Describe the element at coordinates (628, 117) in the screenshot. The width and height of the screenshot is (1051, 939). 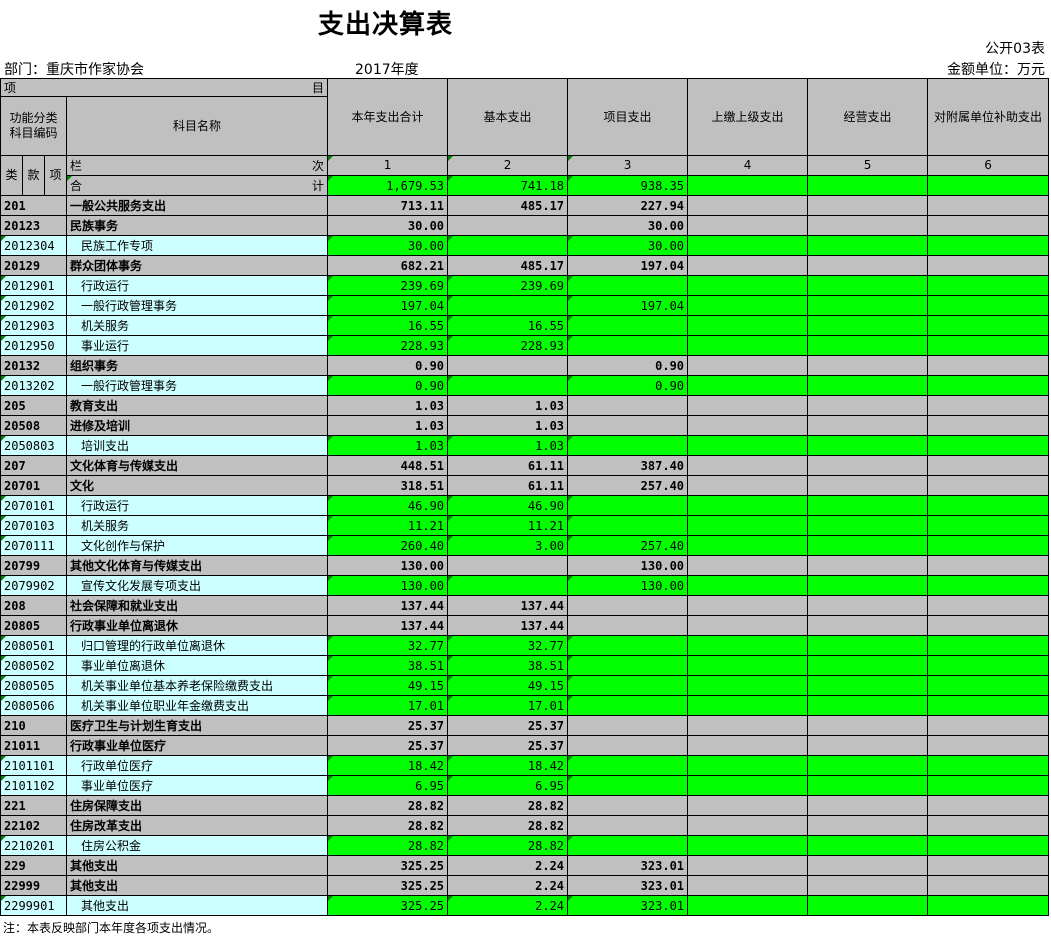
I see `col-project-header: 项目支出` at that location.